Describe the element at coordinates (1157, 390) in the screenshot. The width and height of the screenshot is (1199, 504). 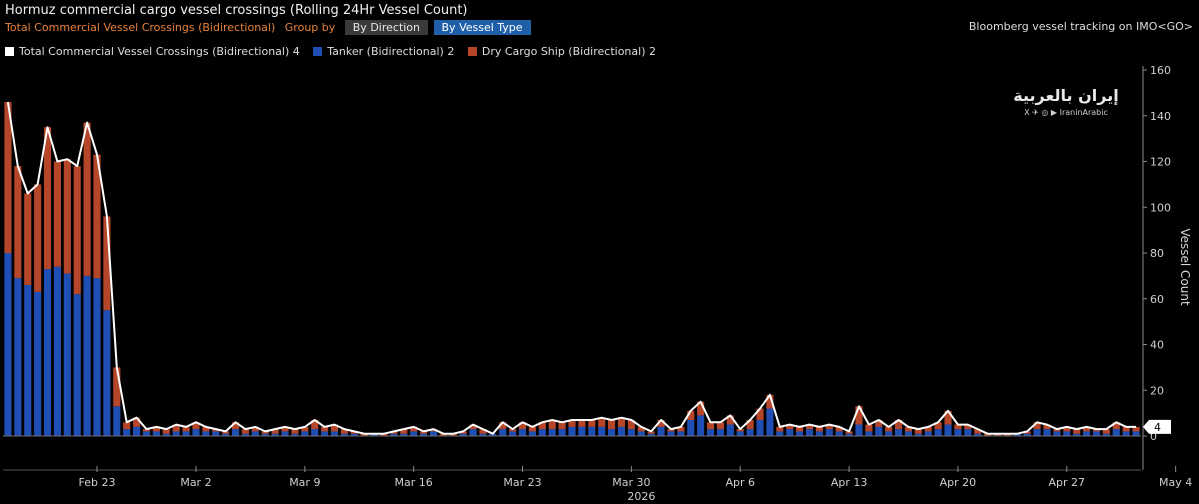
I see `y-tick-label: 20` at that location.